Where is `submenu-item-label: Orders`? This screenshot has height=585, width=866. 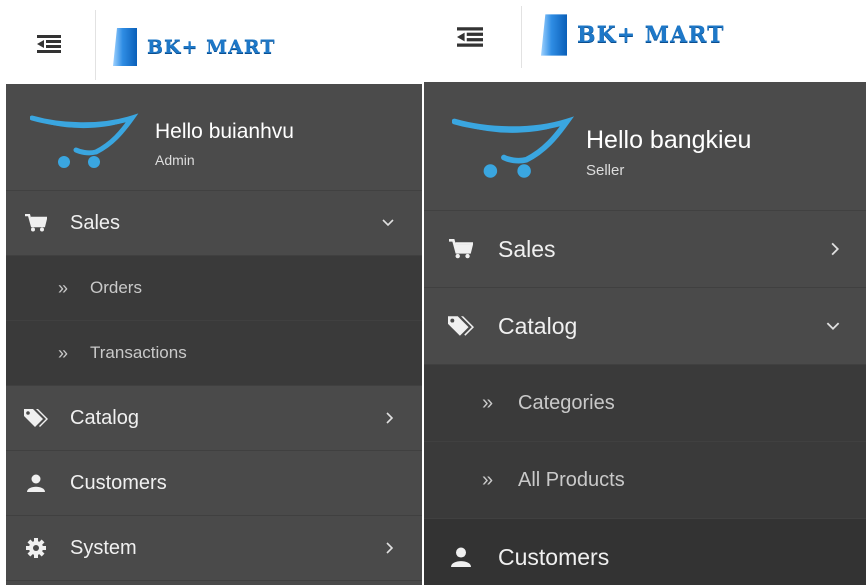
submenu-item-label: Orders is located at coordinates (116, 287).